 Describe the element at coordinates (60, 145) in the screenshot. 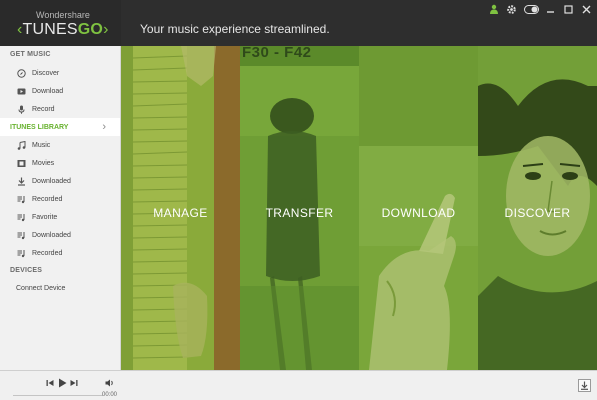

I see `sidebar-item-music: Music` at that location.